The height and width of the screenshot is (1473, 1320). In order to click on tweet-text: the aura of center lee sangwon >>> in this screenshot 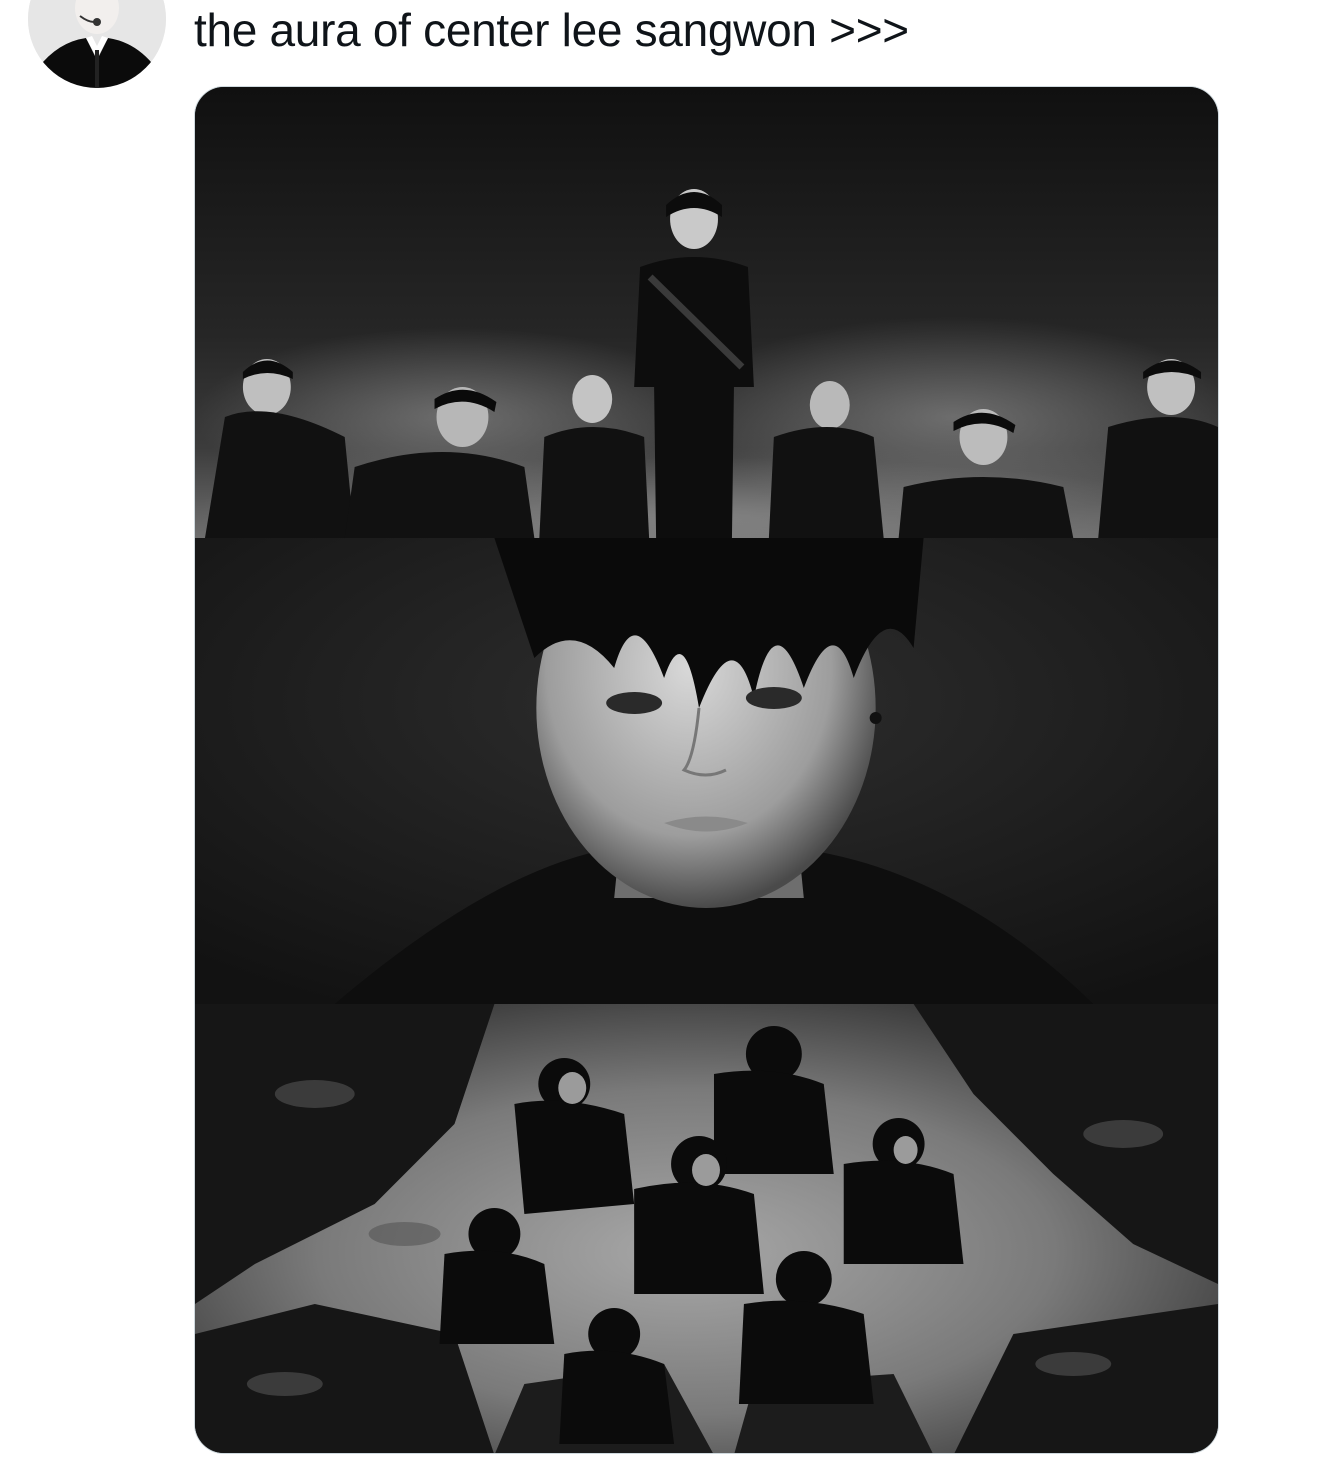, I will do `click(551, 30)`.